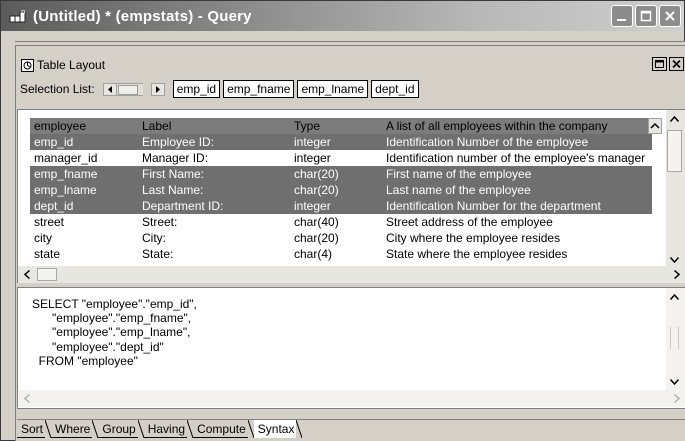 This screenshot has height=441, width=685. I want to click on sql-scroll-left-button, so click(26, 398).